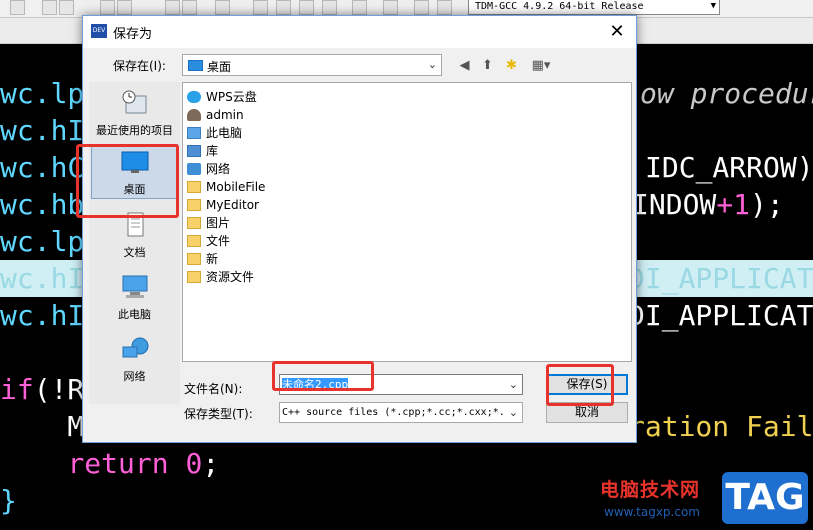 The height and width of the screenshot is (530, 813). I want to click on list-item: 库, so click(202, 151).